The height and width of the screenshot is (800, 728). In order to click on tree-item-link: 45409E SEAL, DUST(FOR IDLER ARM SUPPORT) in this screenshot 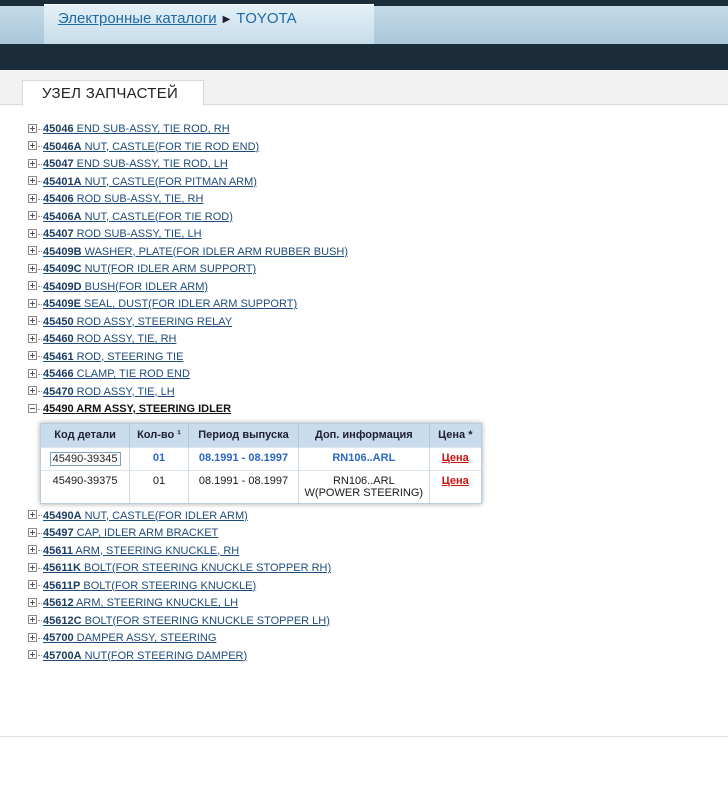, I will do `click(170, 304)`.